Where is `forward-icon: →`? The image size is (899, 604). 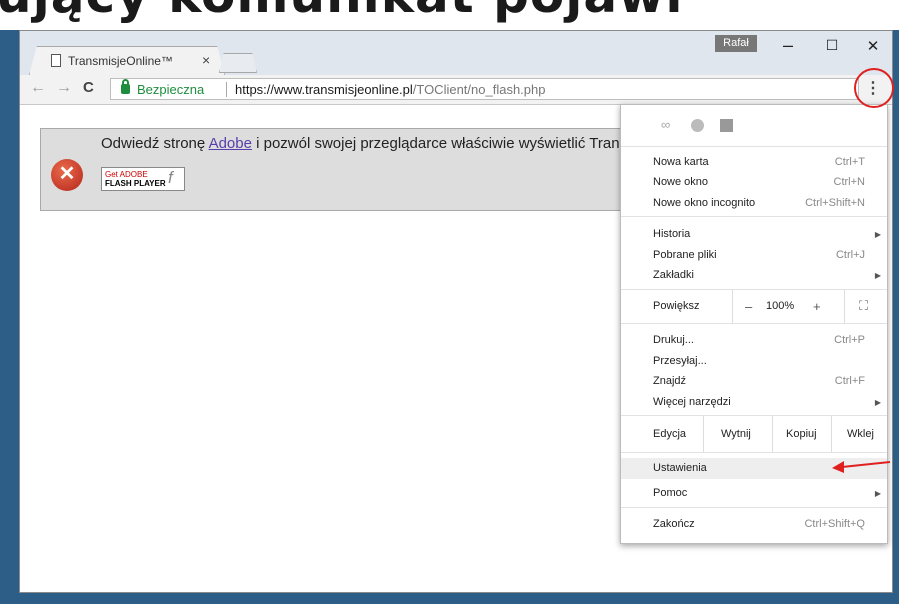 forward-icon: → is located at coordinates (64, 88).